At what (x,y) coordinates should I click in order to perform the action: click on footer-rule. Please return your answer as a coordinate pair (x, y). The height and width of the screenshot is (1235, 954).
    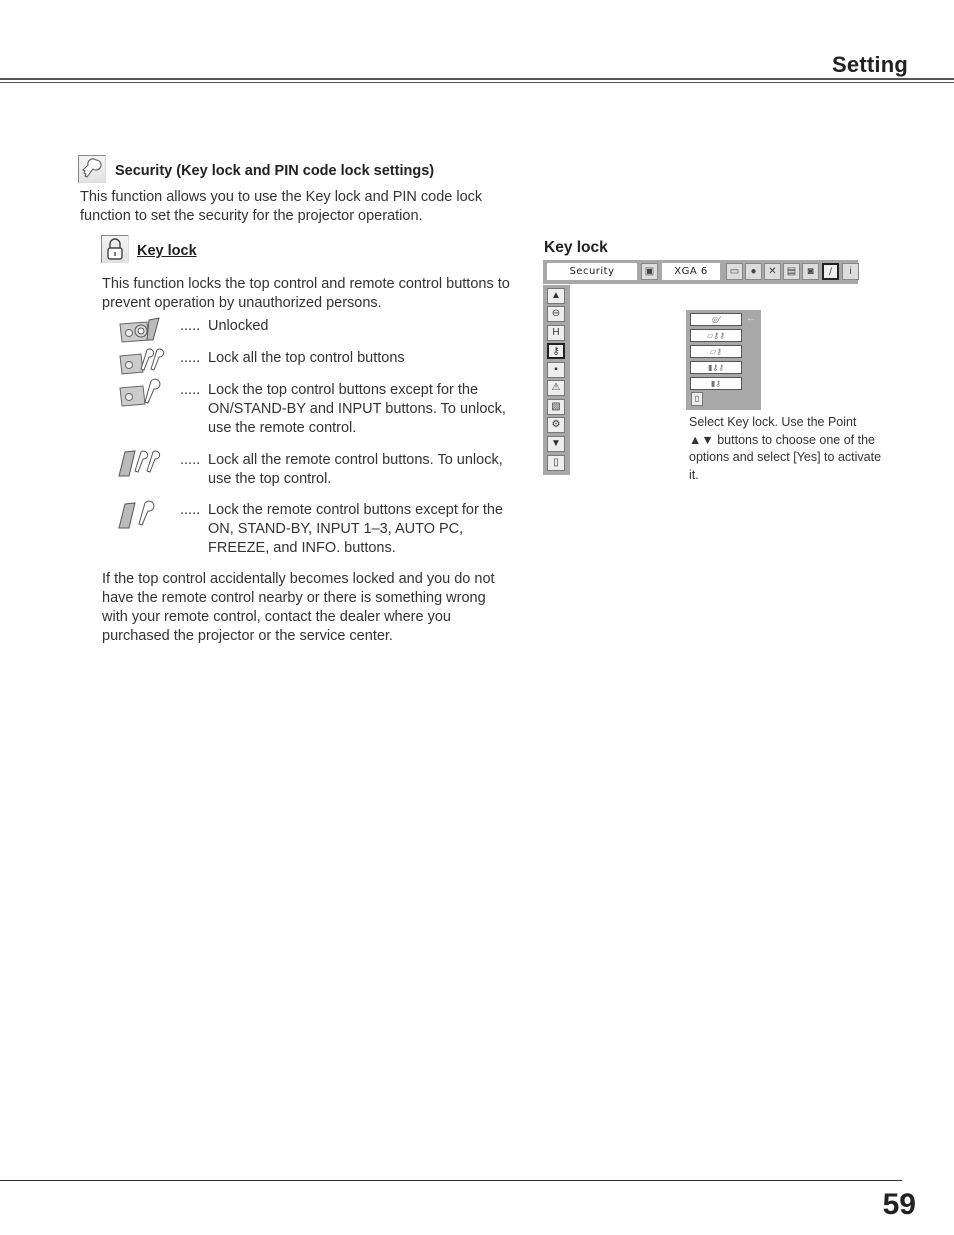
    Looking at the image, I should click on (451, 1180).